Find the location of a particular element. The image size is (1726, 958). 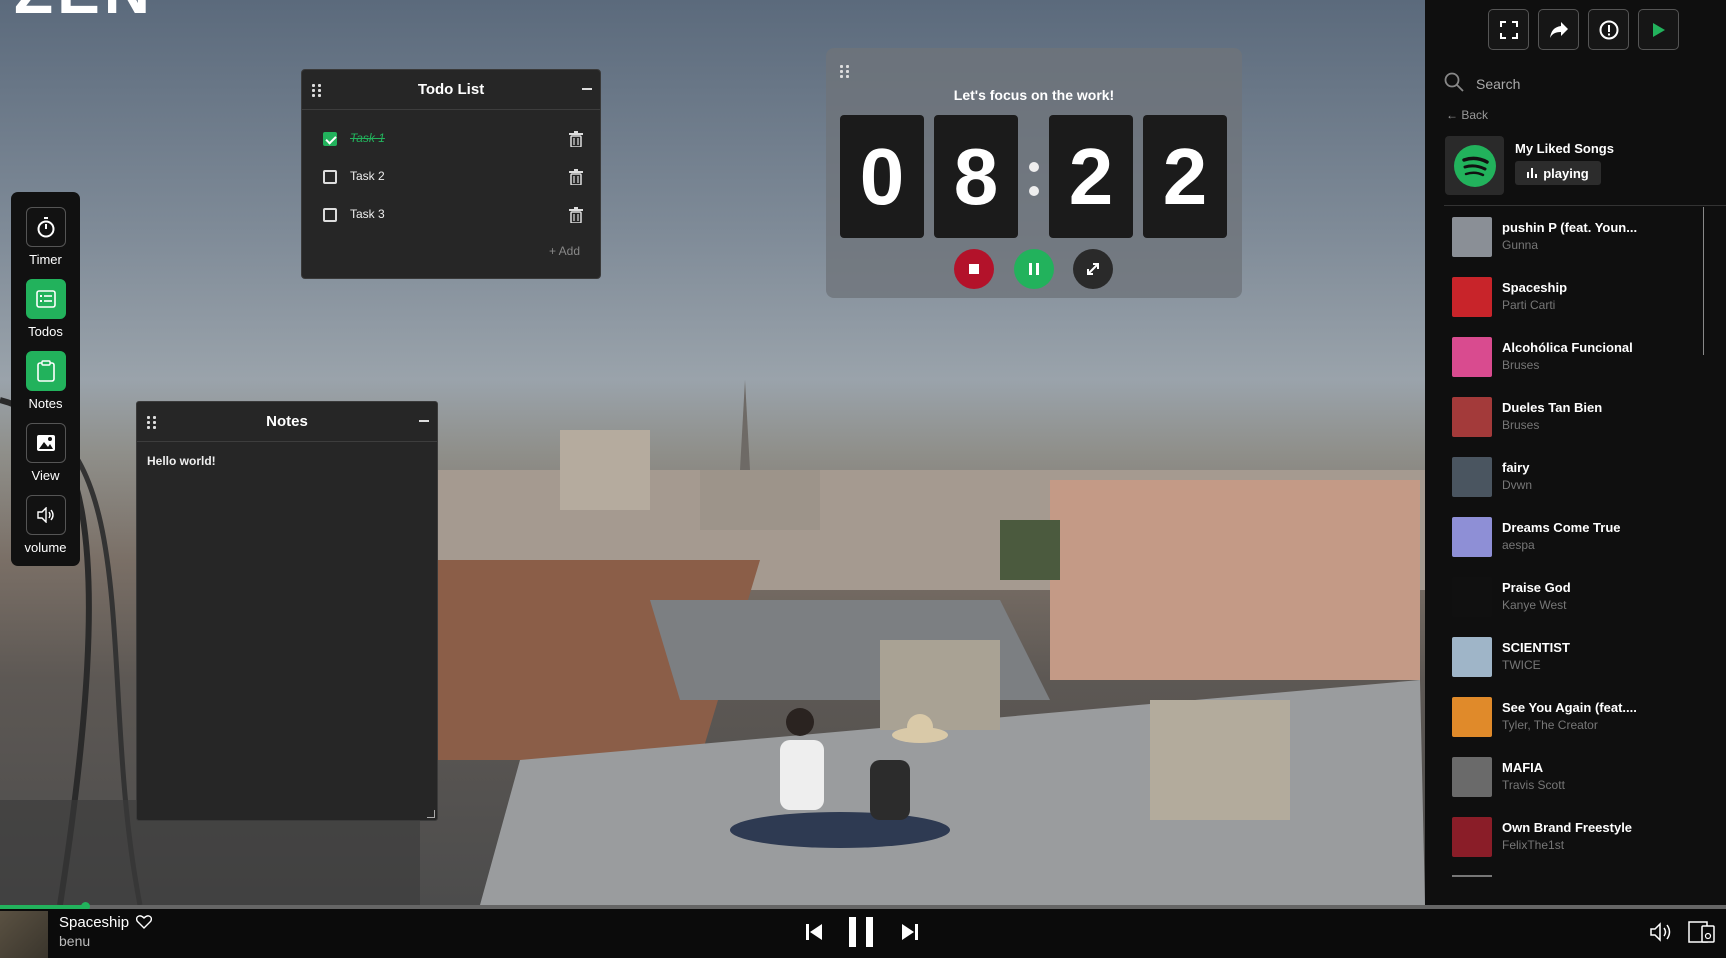

notes-header: Notes is located at coordinates (287, 422).